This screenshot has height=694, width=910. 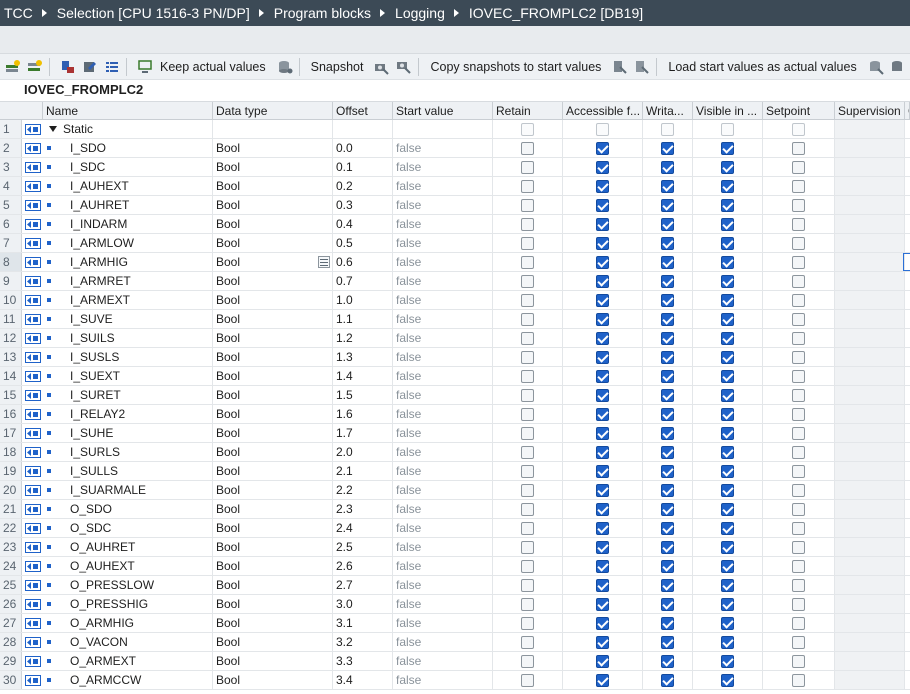 What do you see at coordinates (128, 414) in the screenshot?
I see `name-cell: I_RELAY2` at bounding box center [128, 414].